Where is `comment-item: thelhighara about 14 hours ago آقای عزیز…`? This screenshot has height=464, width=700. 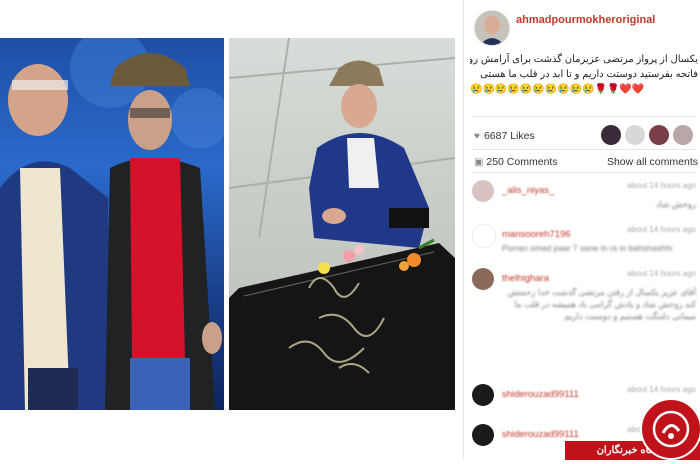 comment-item: thelhighara about 14 hours ago آقای عزیز… is located at coordinates (584, 323).